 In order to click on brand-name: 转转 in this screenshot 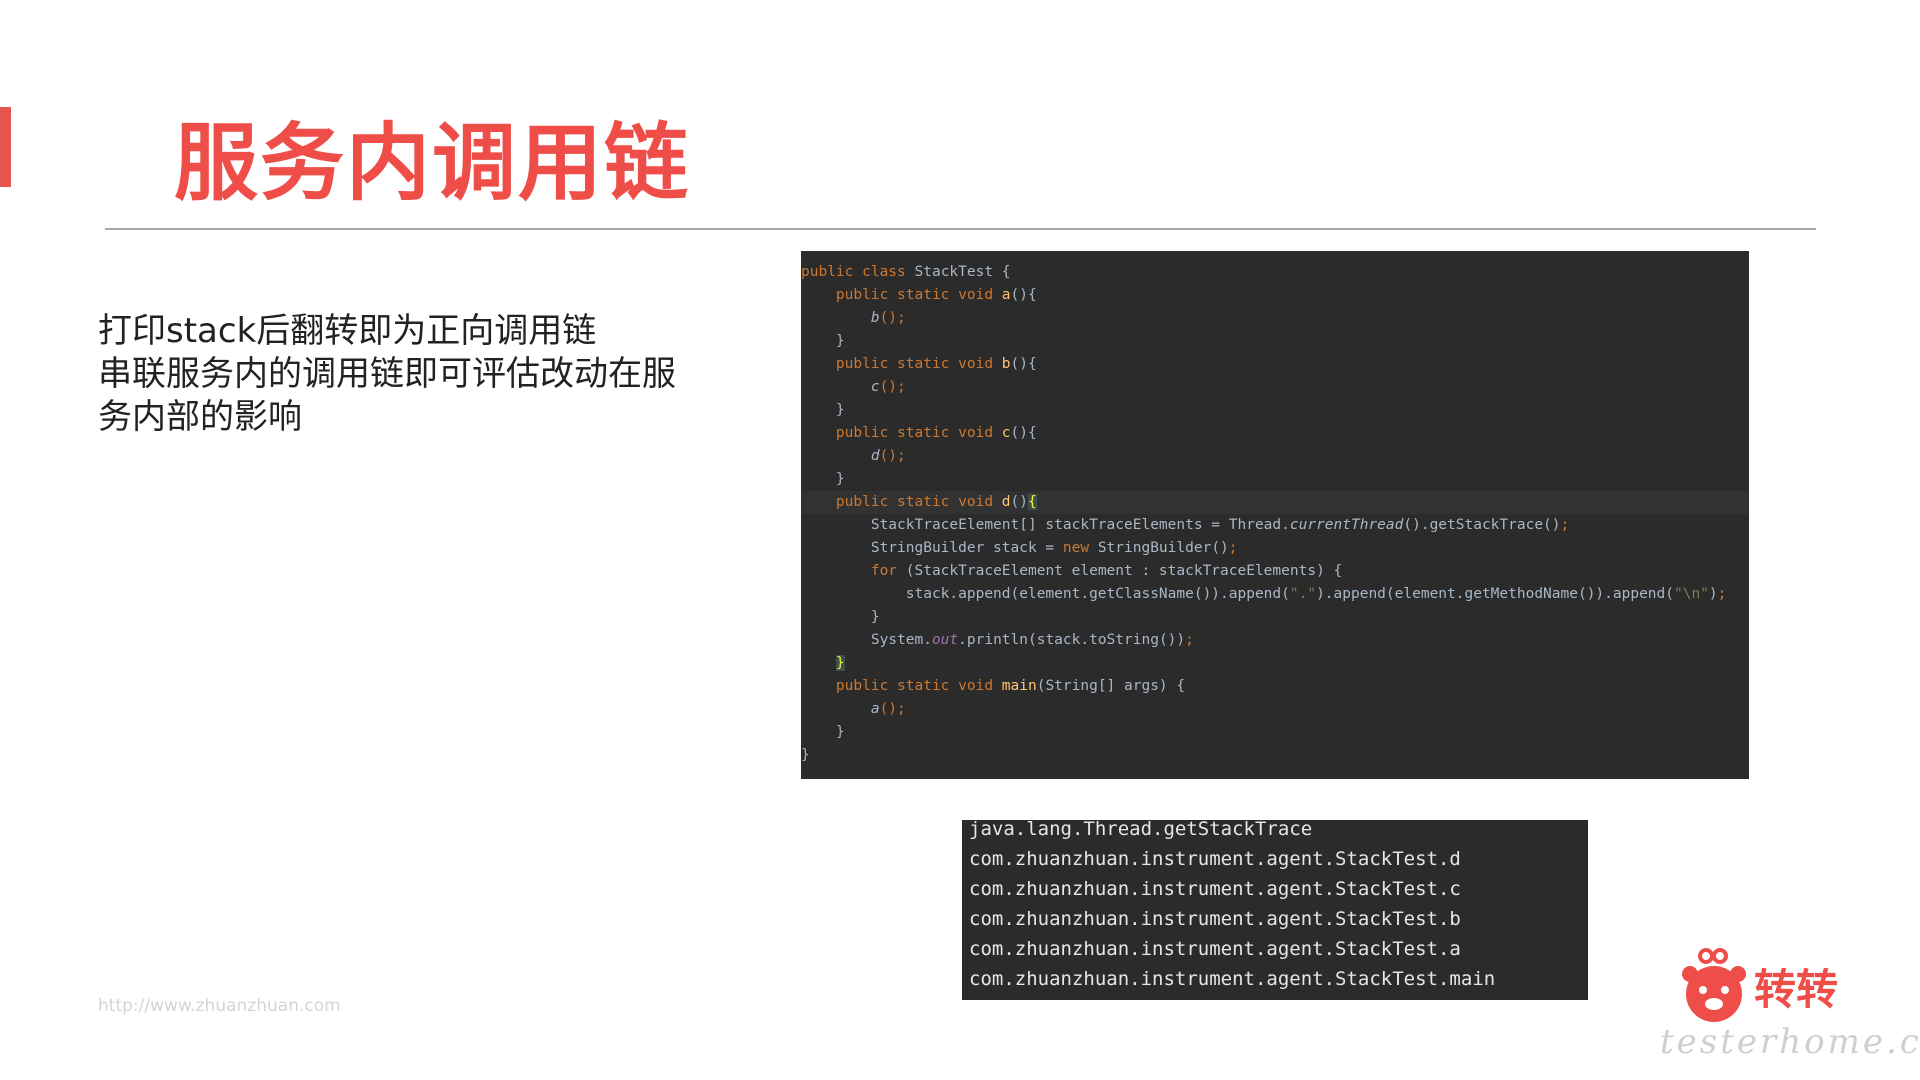, I will do `click(1796, 989)`.